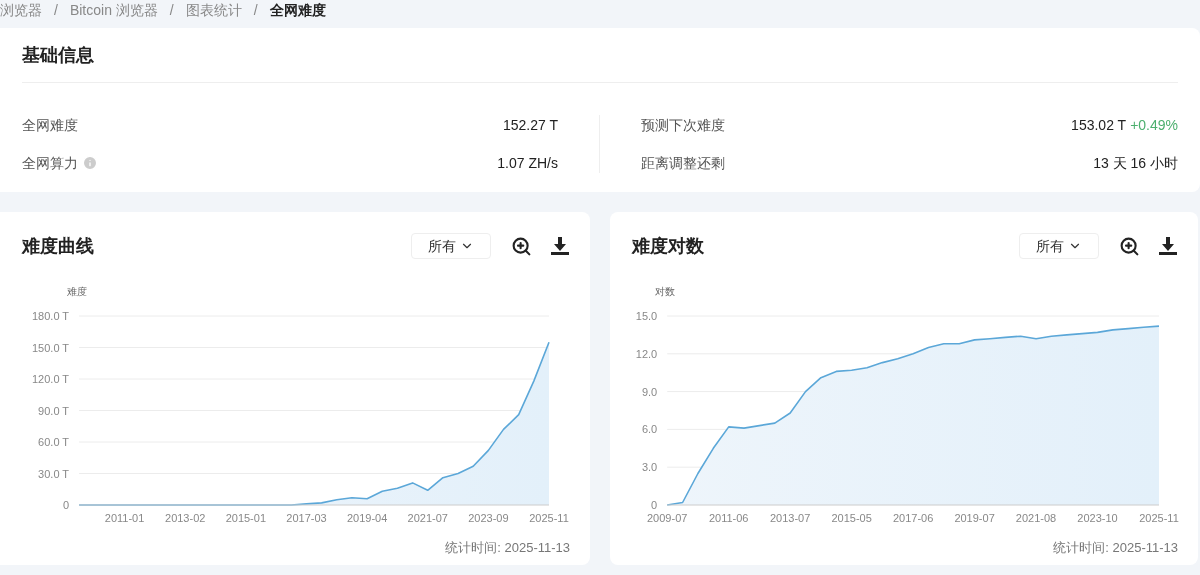  Describe the element at coordinates (668, 246) in the screenshot. I see `card-title: 难度对数` at that location.